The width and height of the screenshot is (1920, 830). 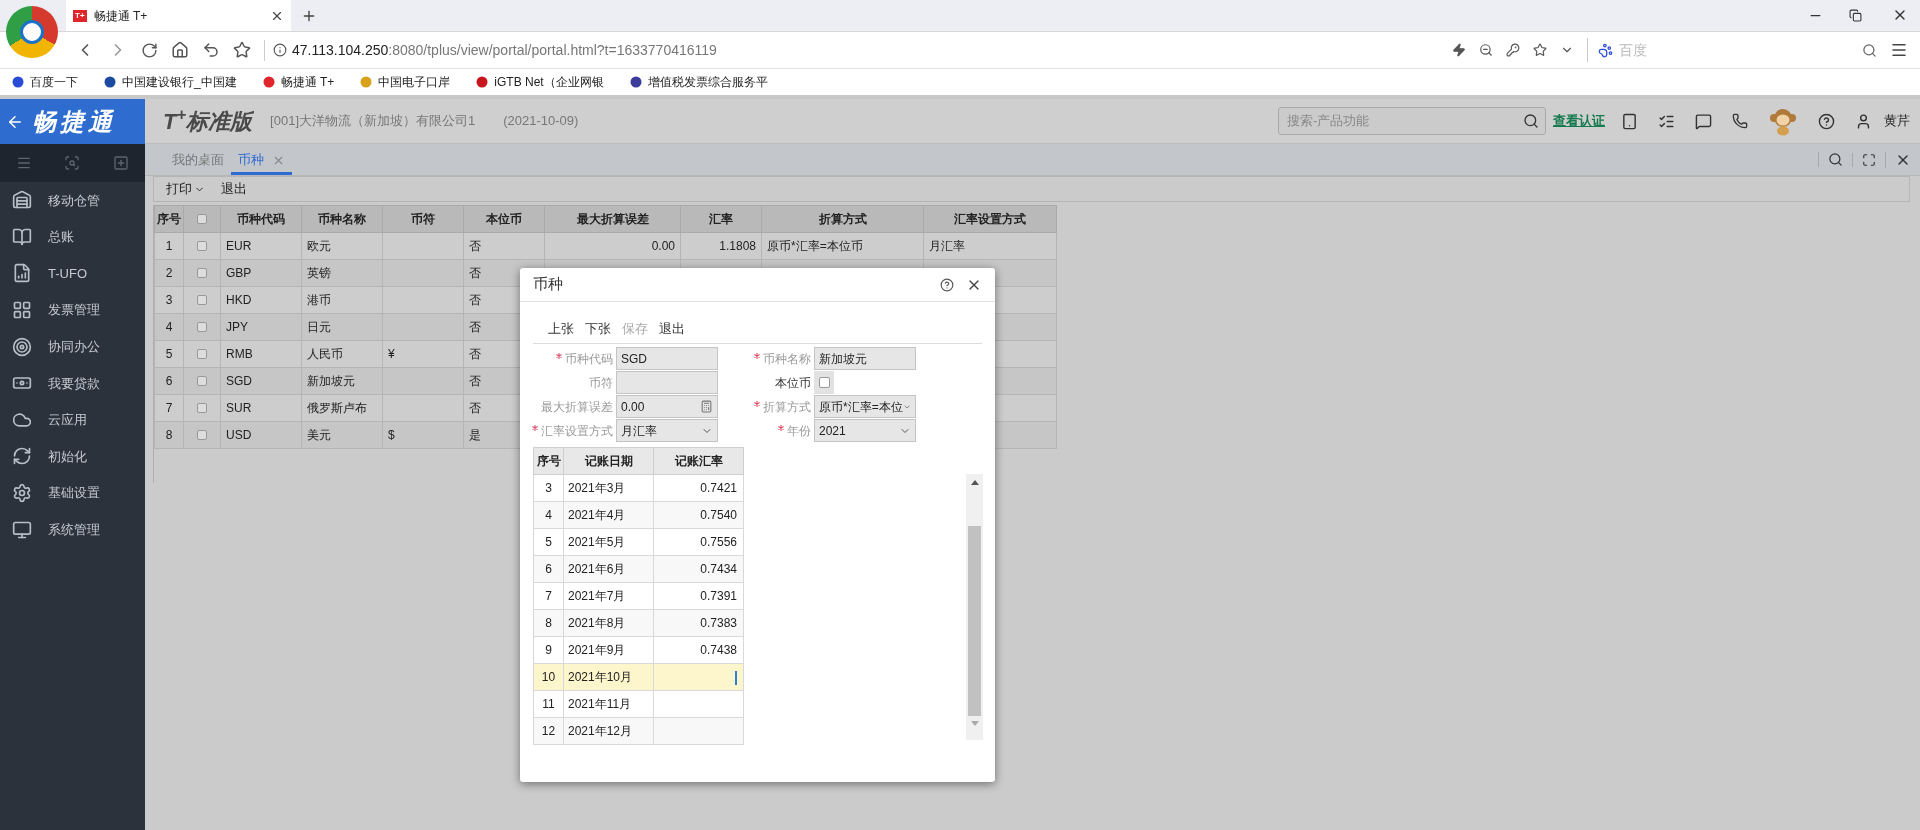 I want to click on table-cell: GBP, so click(x=239, y=273).